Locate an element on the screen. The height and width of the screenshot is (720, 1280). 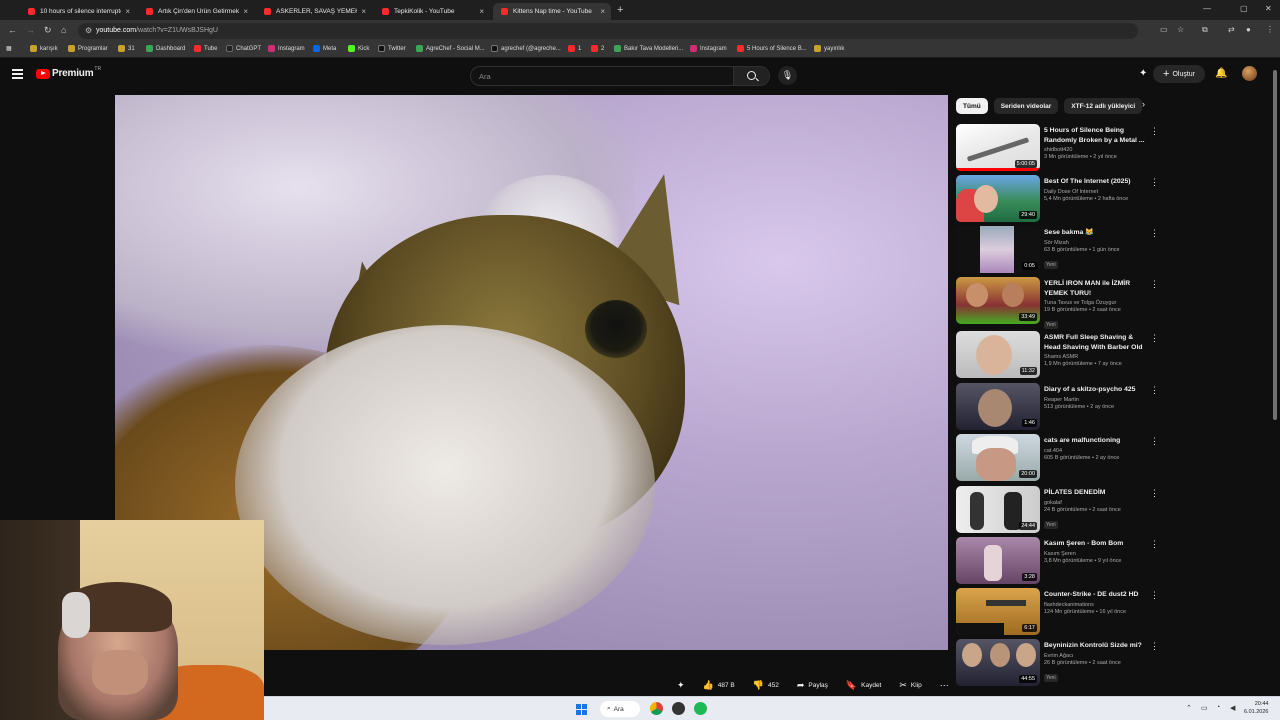
video-thumbnail: 0:05 is located at coordinates (998, 249).